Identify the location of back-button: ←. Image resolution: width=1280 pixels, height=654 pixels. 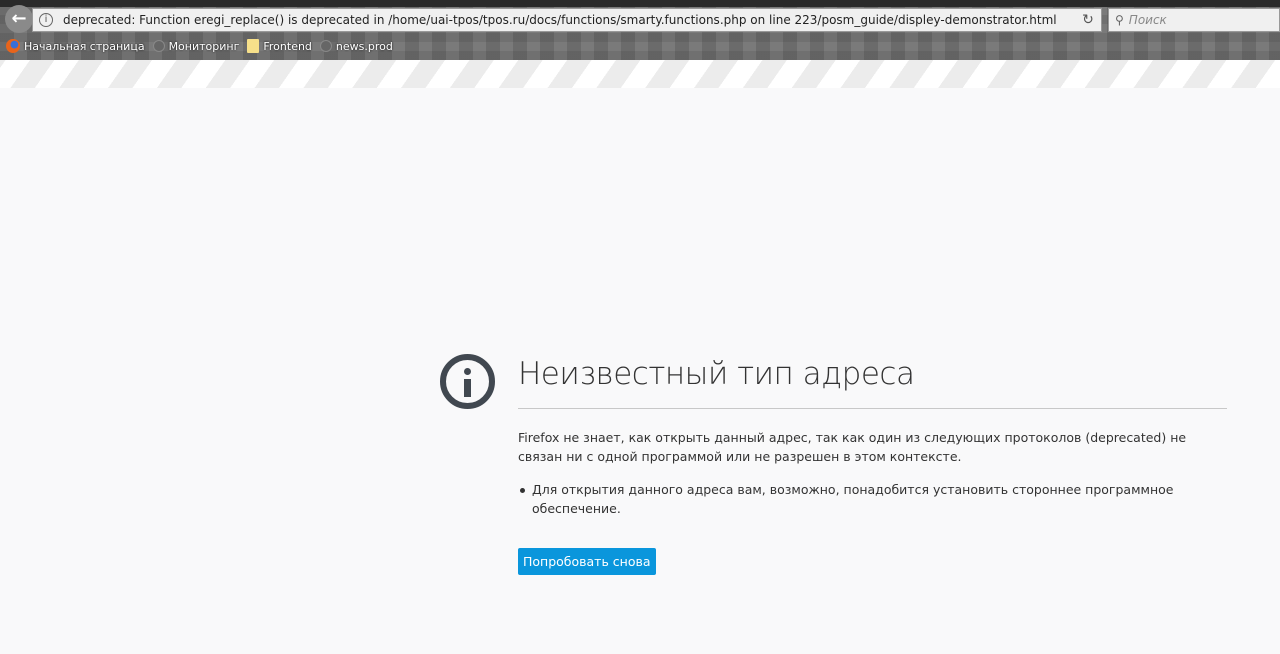
(19, 19).